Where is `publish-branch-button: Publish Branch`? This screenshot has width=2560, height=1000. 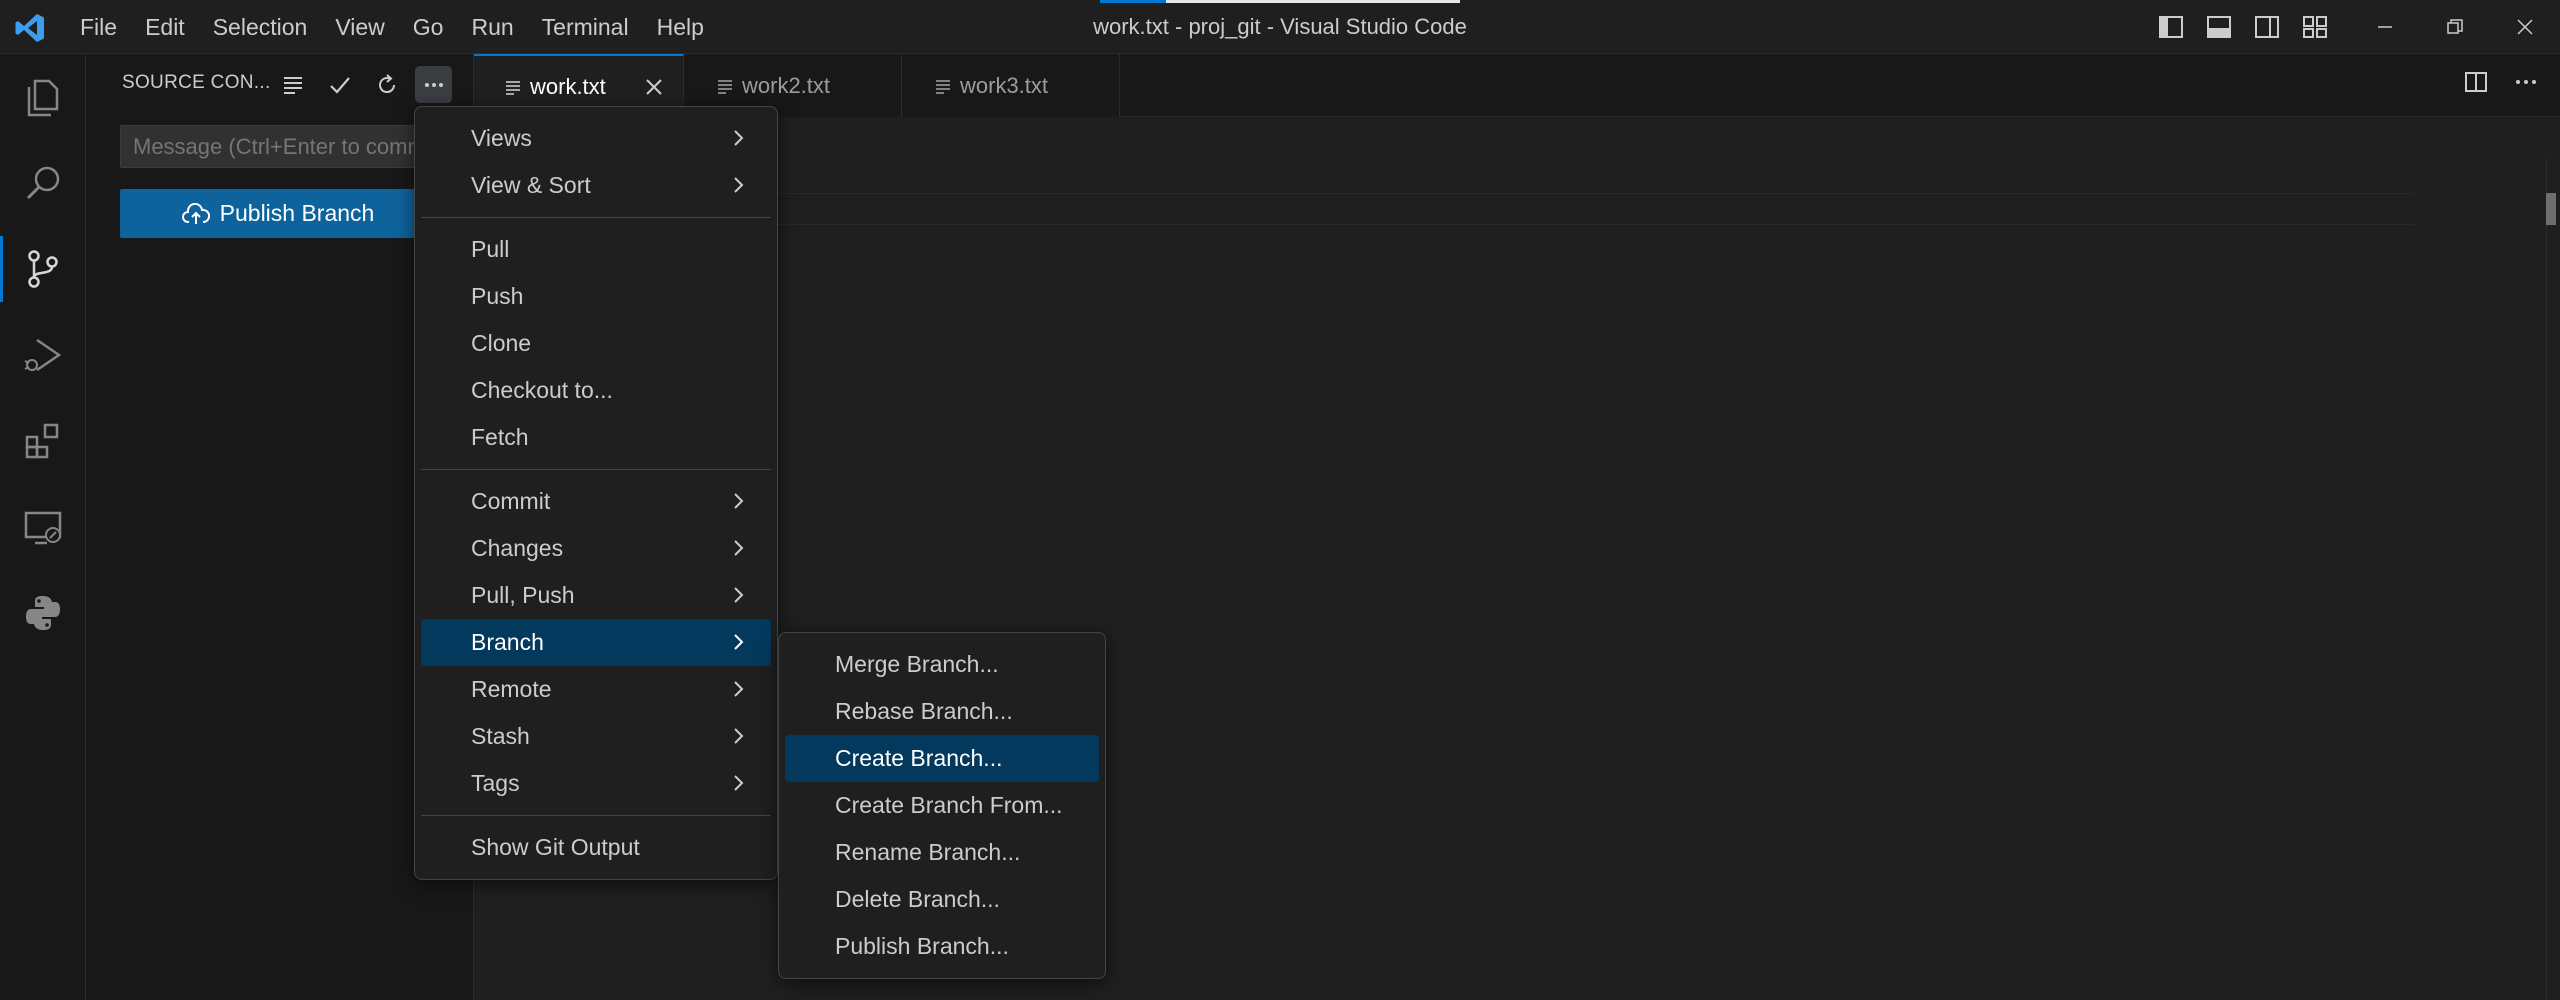
publish-branch-button: Publish Branch is located at coordinates (278, 213).